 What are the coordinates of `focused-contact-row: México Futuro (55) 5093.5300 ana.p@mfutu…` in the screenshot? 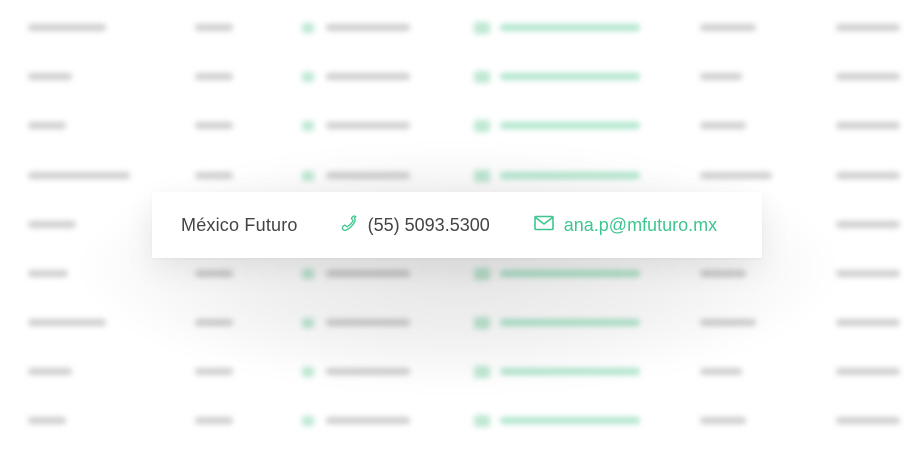 It's located at (457, 225).